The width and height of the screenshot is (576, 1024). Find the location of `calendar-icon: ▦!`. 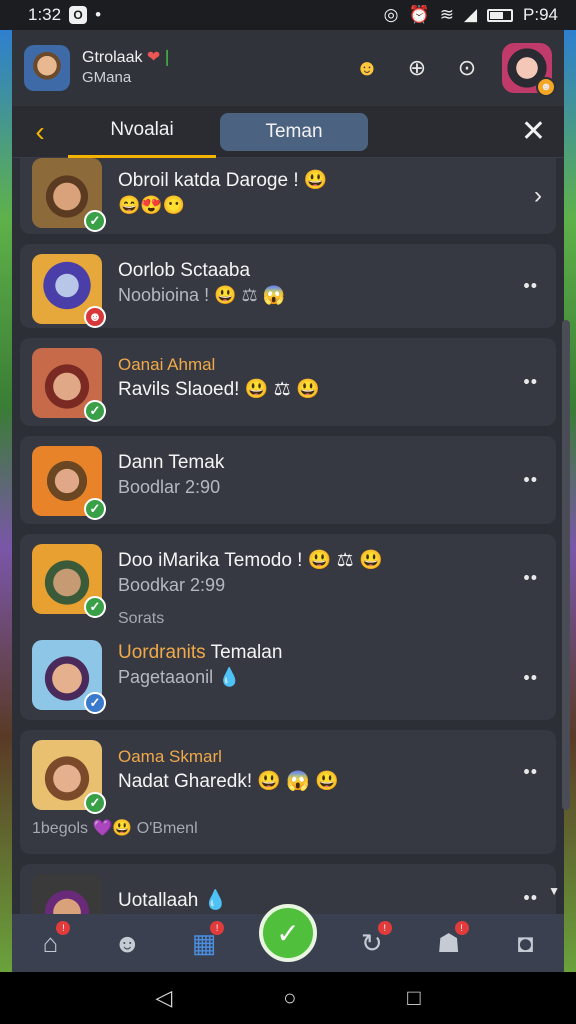

calendar-icon: ▦! is located at coordinates (204, 943).